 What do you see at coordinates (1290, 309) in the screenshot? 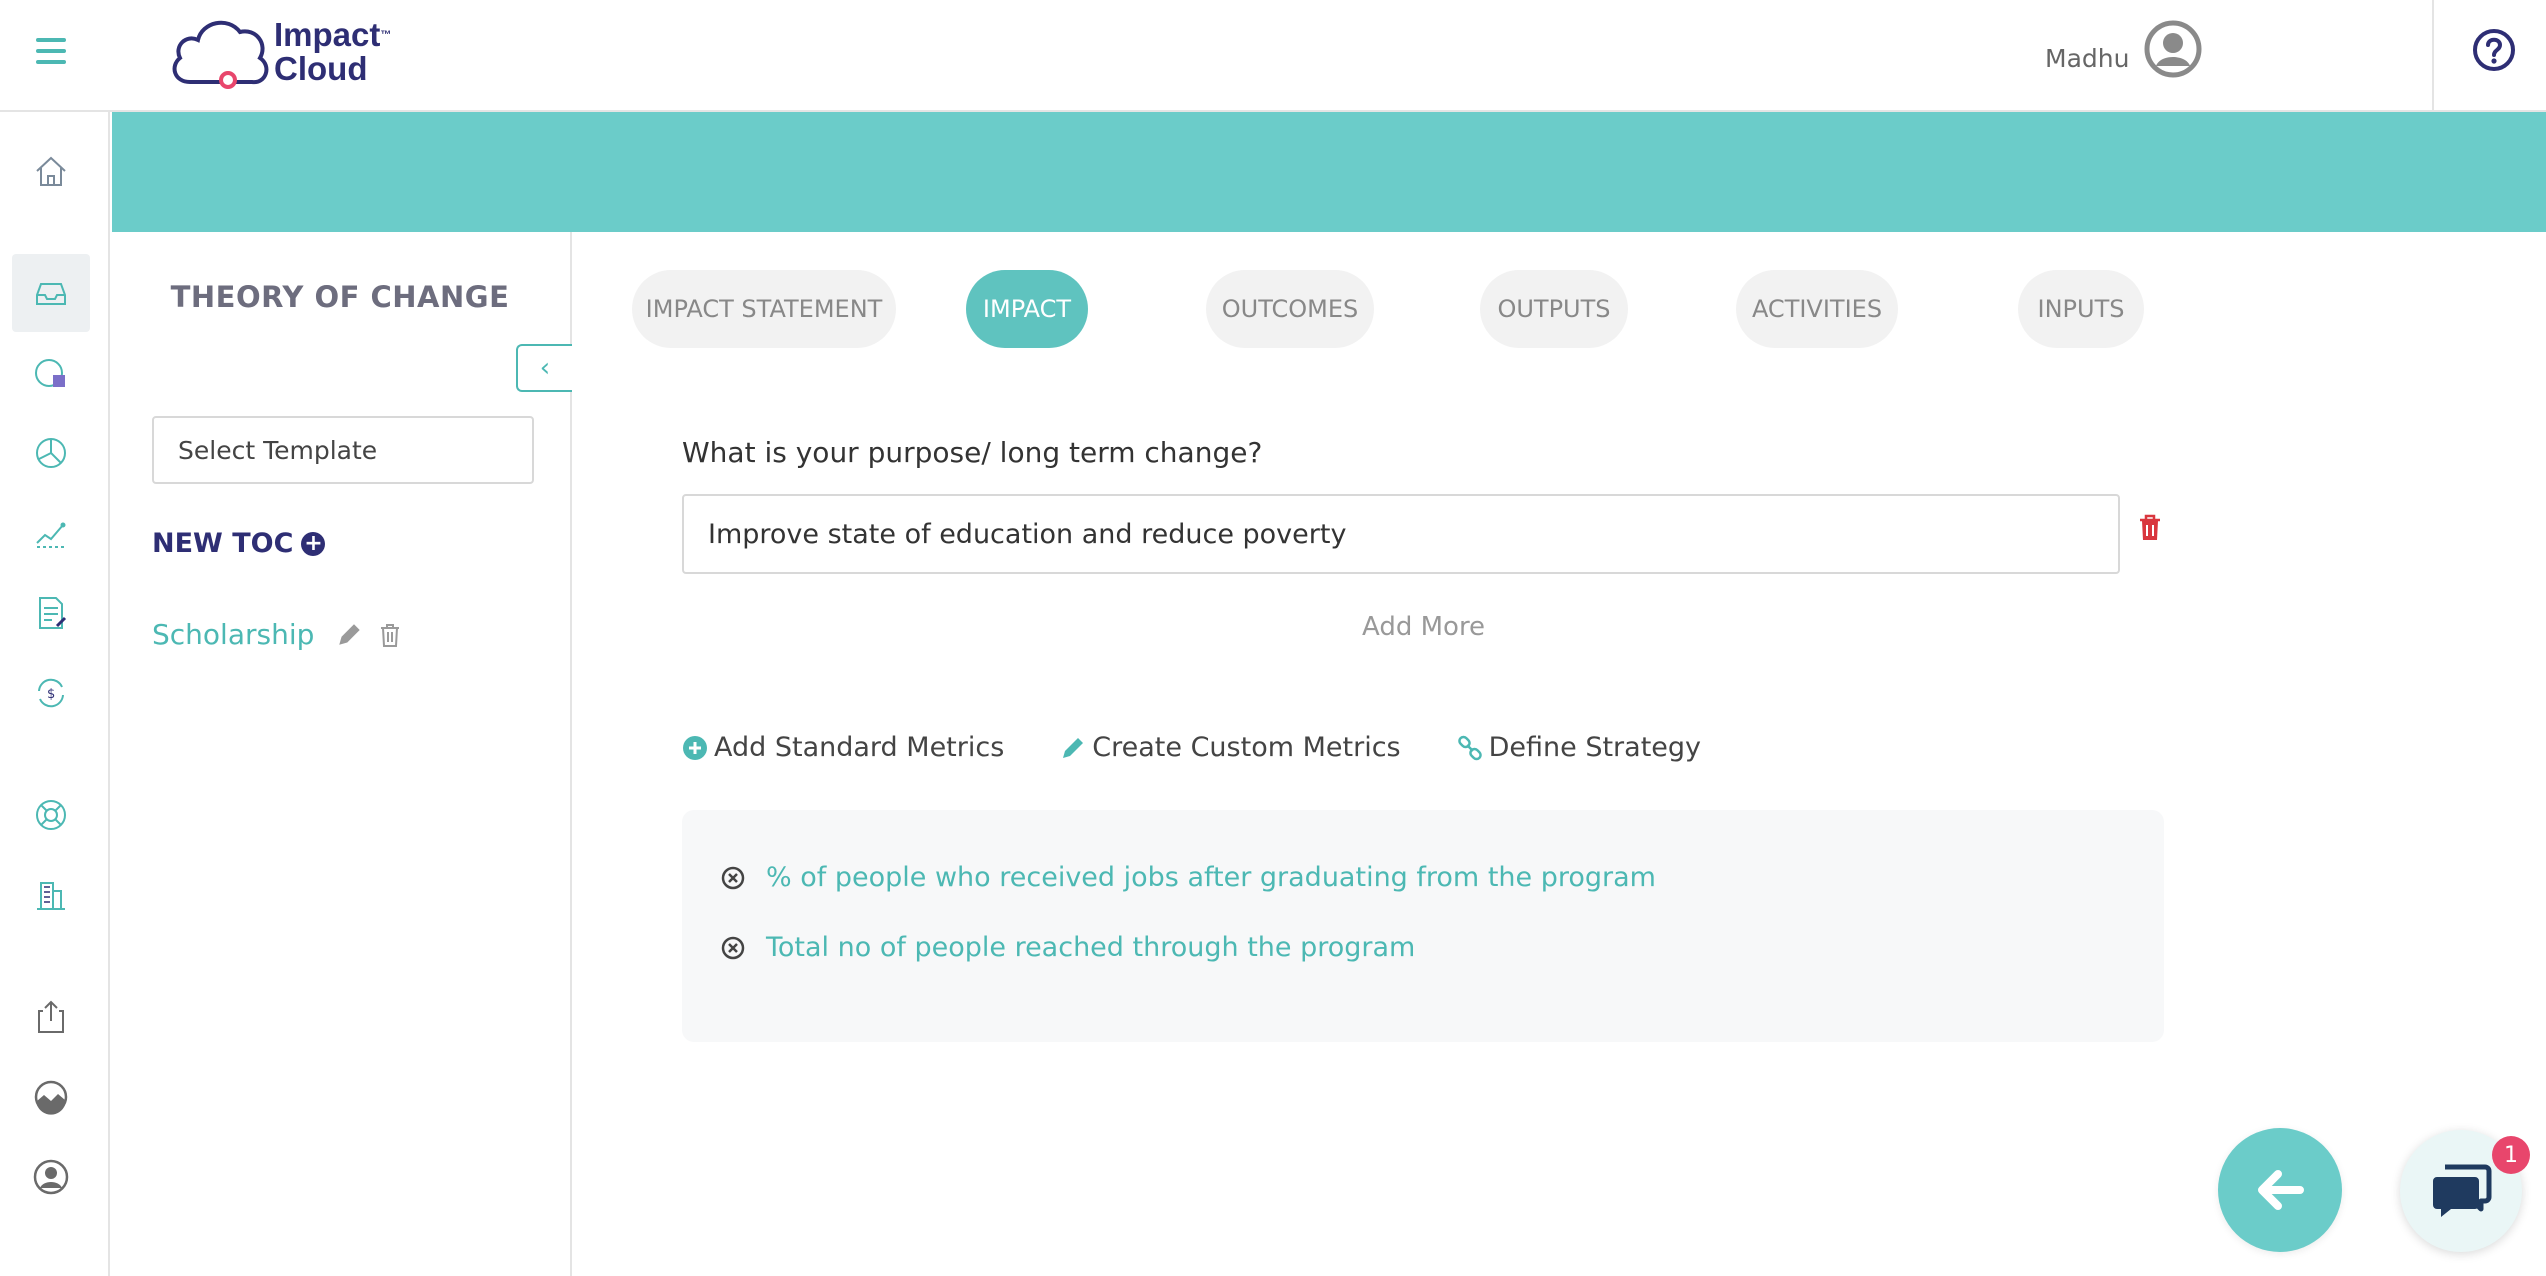
I see `tab-outcomes: OUTCOMES` at bounding box center [1290, 309].